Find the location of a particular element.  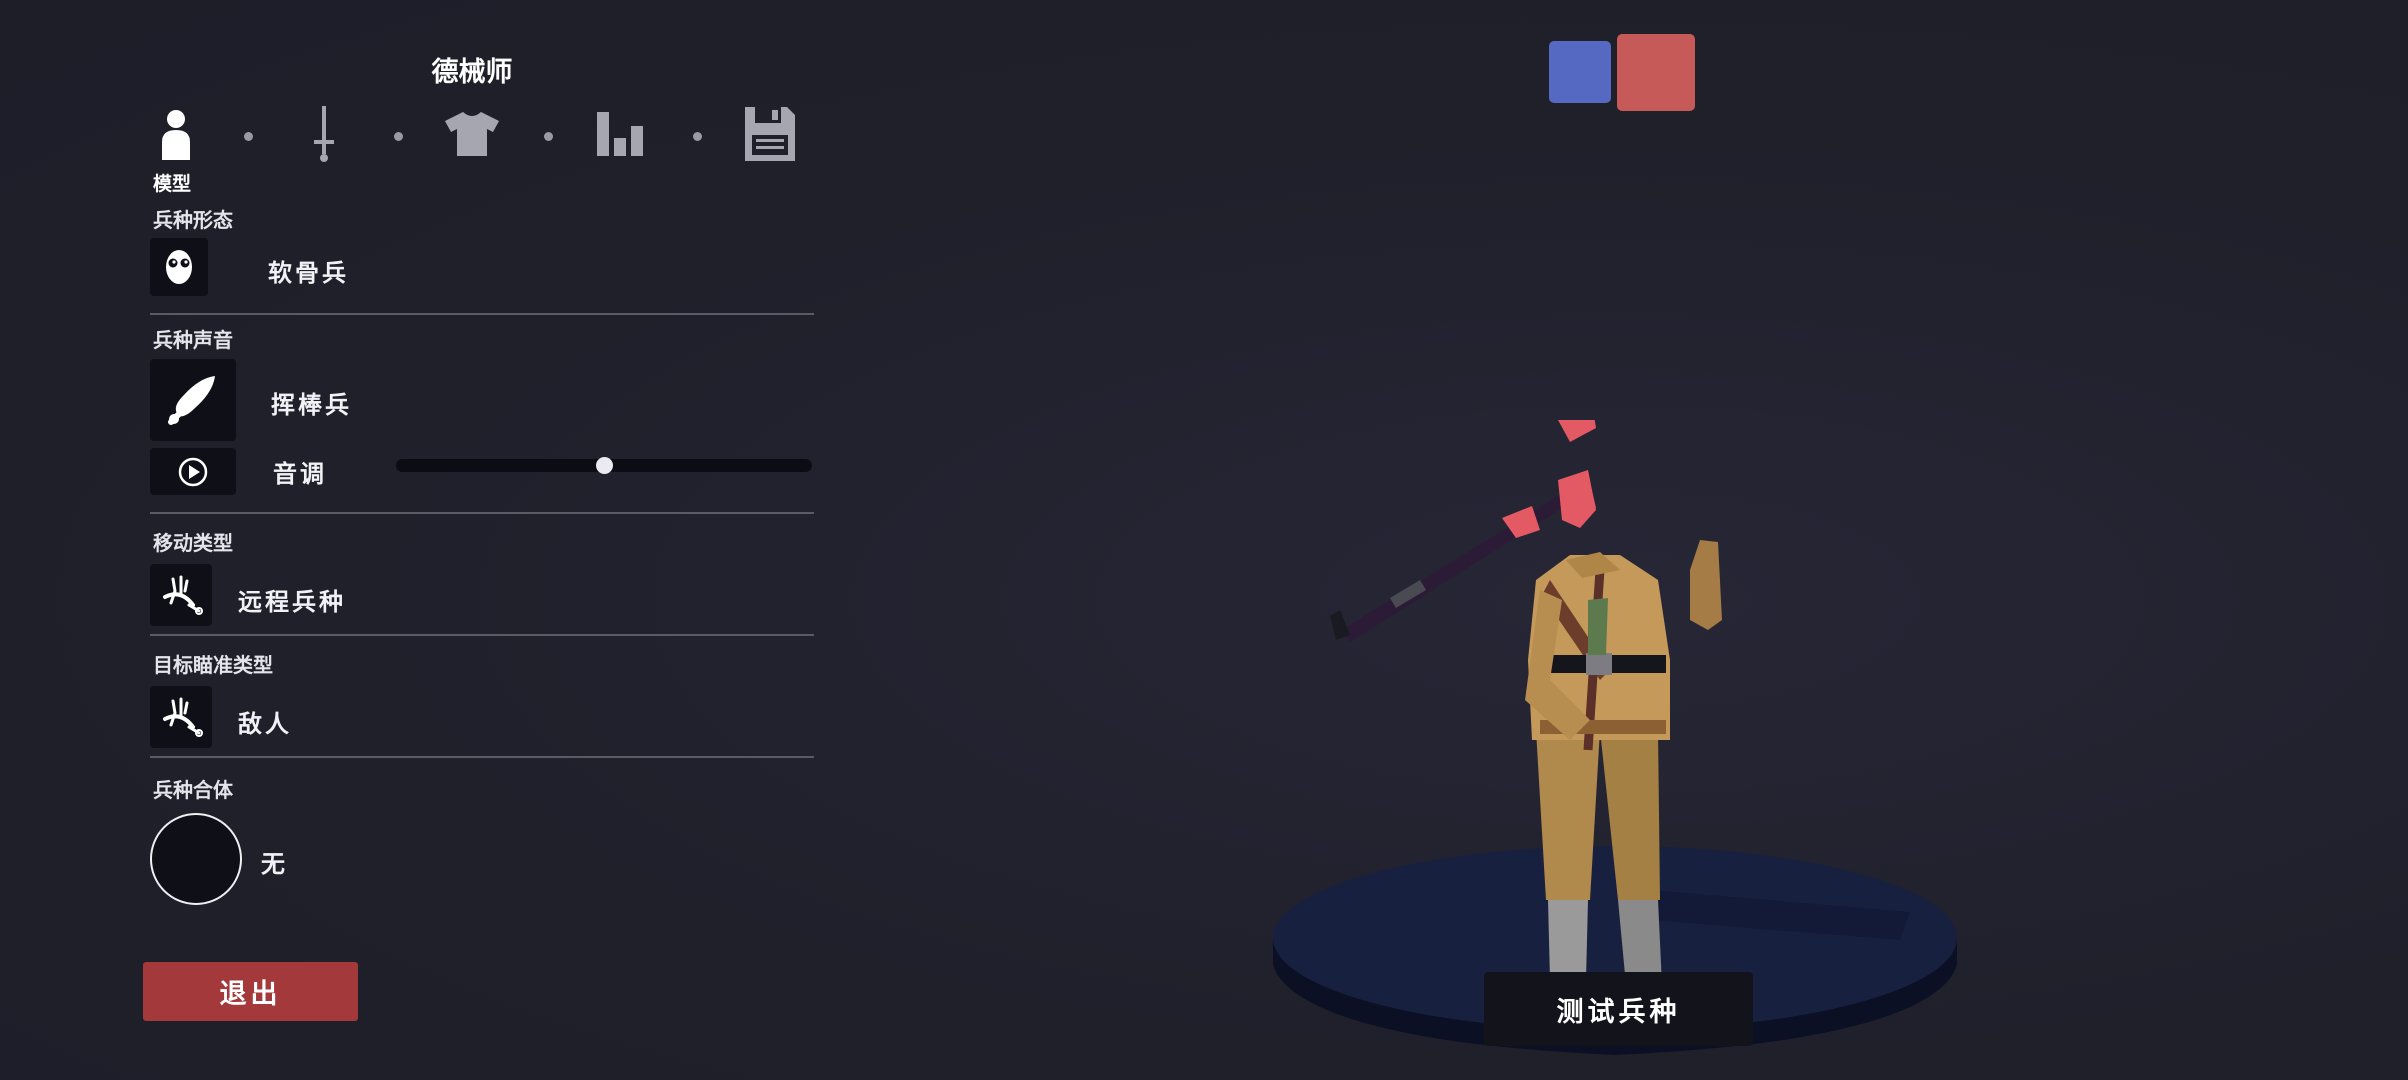

unit-form-selector is located at coordinates (179, 267).